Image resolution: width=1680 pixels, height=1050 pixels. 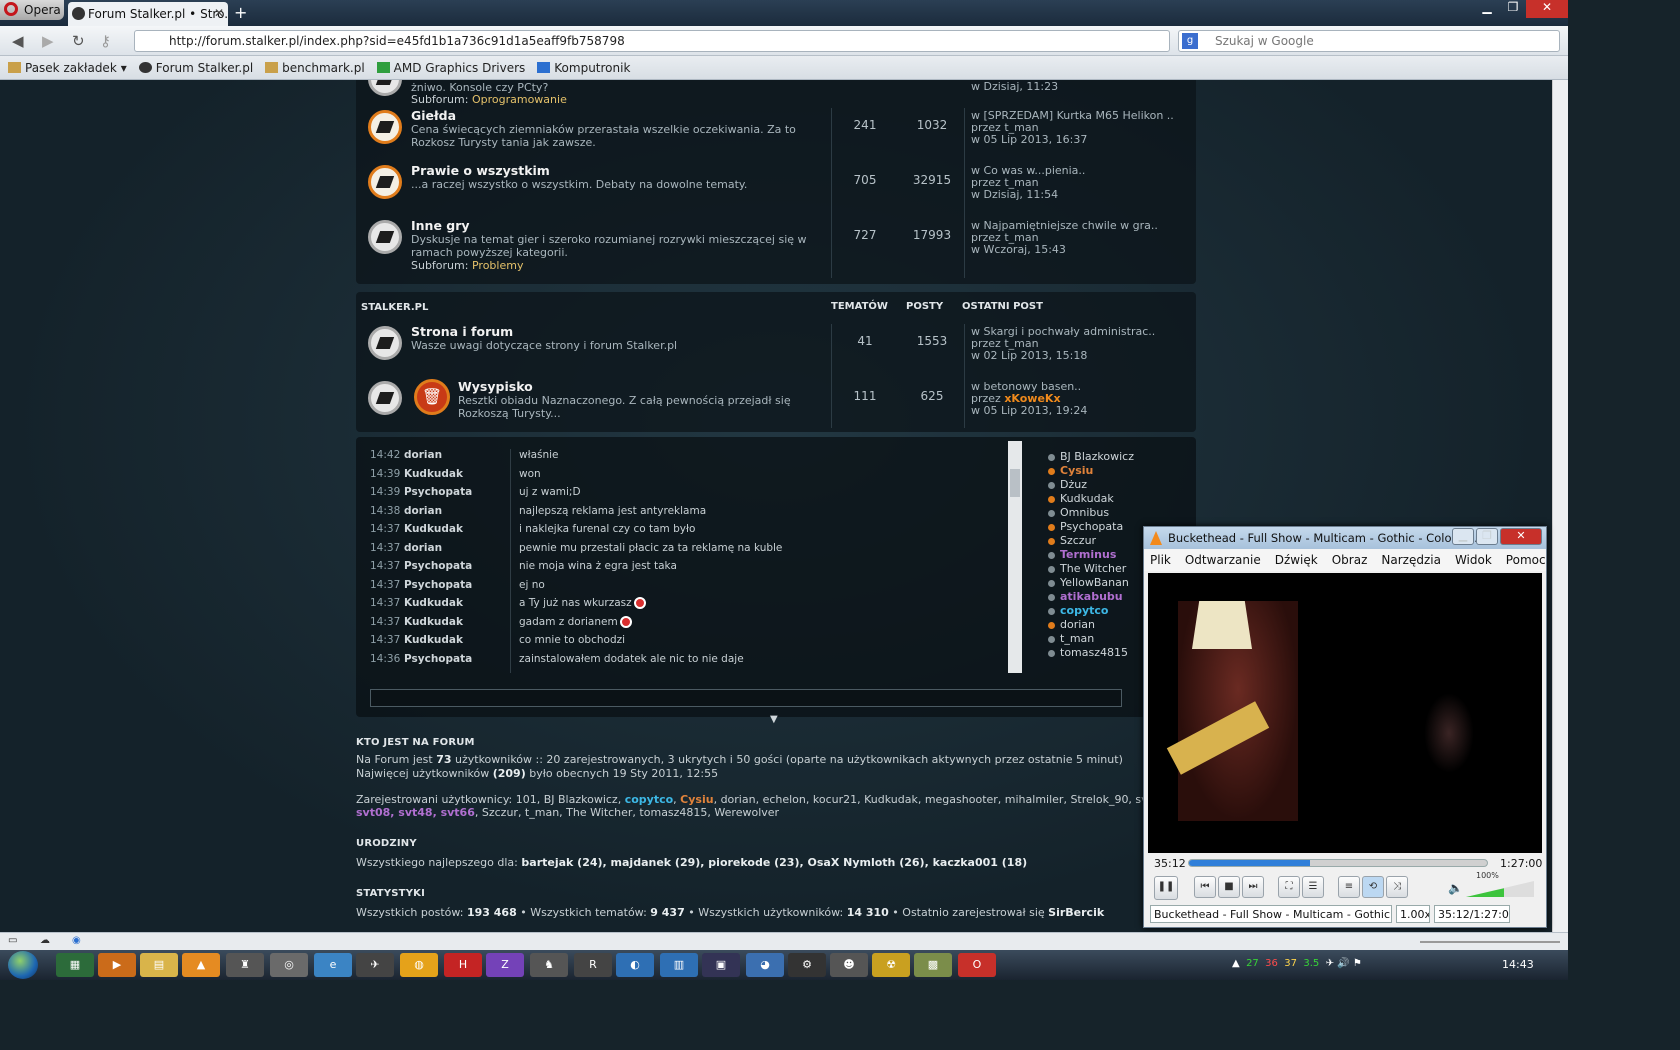 What do you see at coordinates (1205, 887) in the screenshot?
I see `previous-button: ⏮` at bounding box center [1205, 887].